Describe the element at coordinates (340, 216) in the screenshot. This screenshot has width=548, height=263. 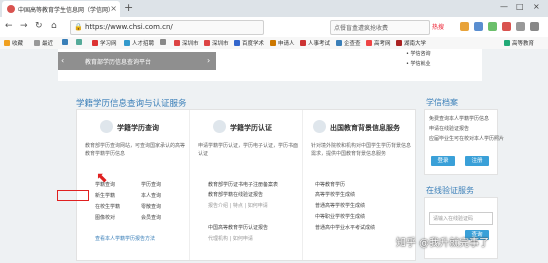
I see `link-abroad-item: 中等职业学校学生成绩` at that location.